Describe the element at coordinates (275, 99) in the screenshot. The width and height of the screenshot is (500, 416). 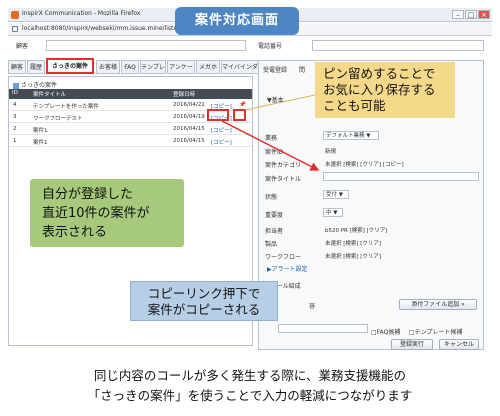
I see `basic-section-toggle: ▼基本` at that location.